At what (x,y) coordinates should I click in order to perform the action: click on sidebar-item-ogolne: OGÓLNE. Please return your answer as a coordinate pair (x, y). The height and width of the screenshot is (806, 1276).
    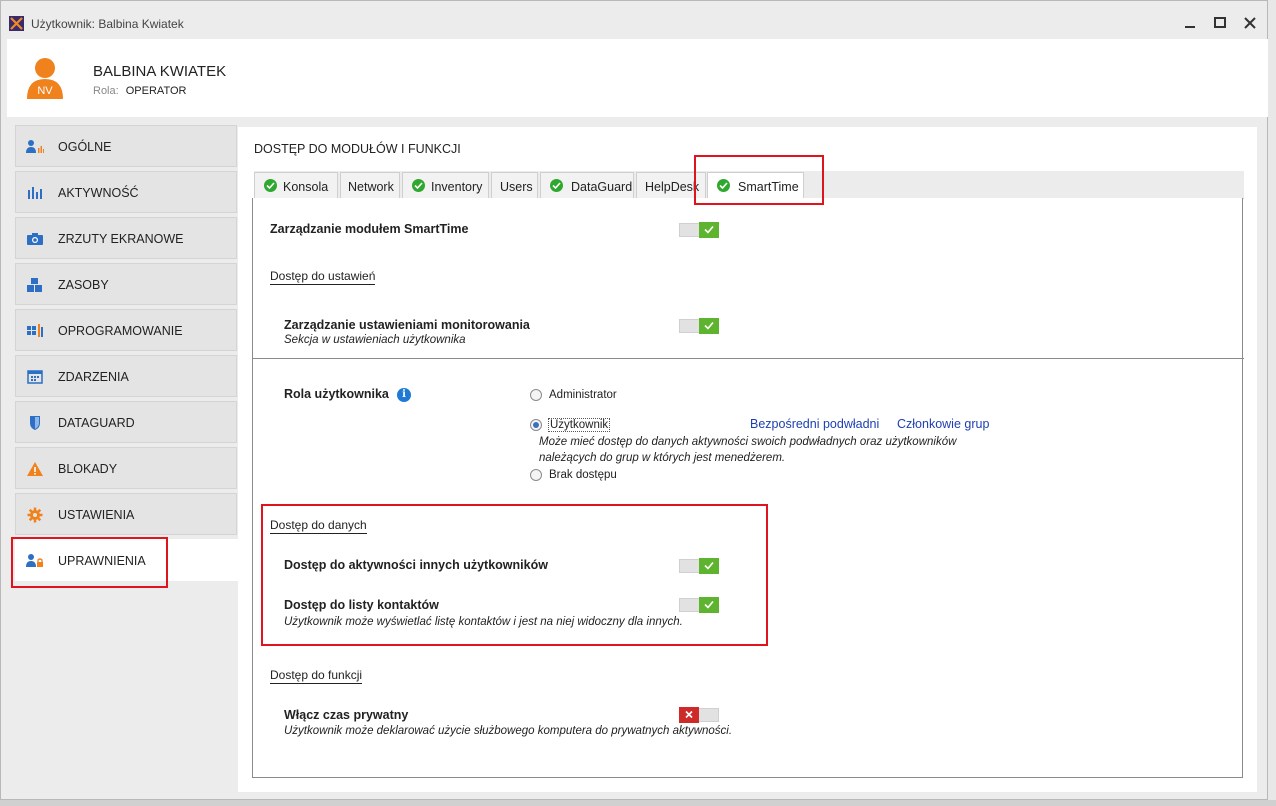
    Looking at the image, I should click on (126, 146).